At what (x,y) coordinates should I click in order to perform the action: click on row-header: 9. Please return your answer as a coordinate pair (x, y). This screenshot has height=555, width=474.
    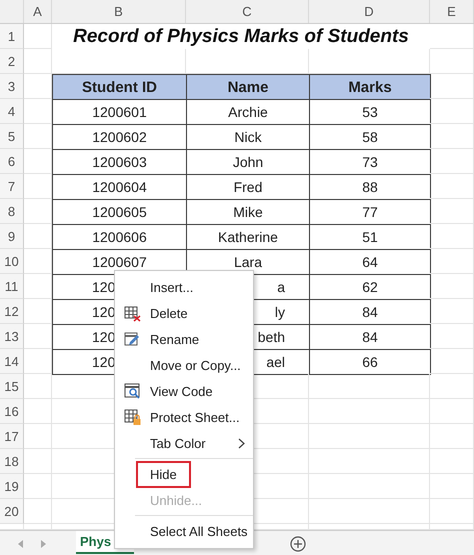
    Looking at the image, I should click on (12, 236).